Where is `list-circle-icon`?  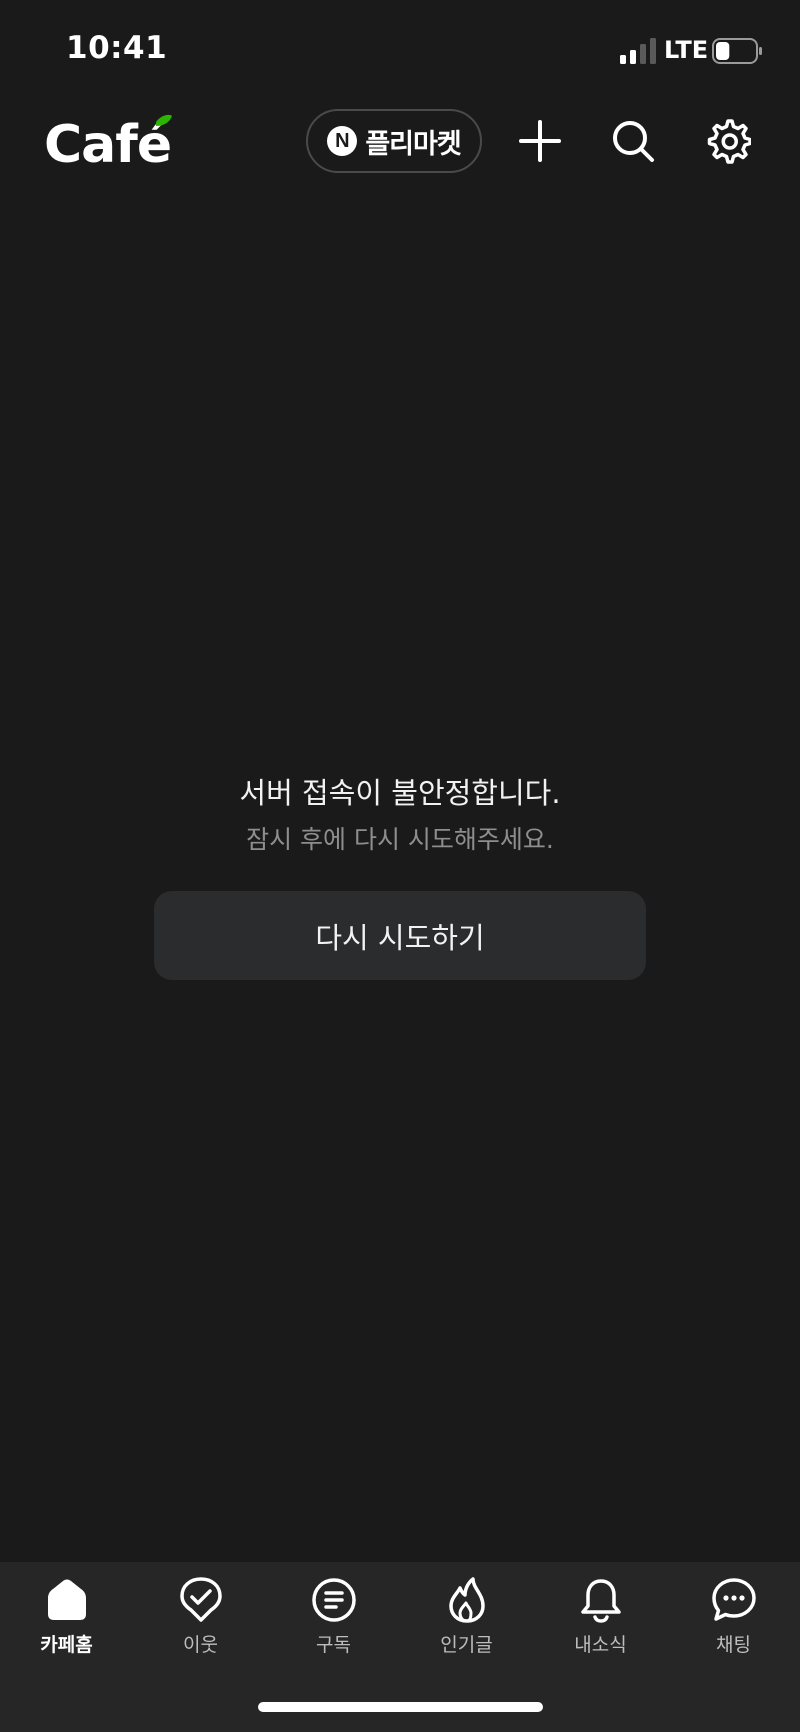 list-circle-icon is located at coordinates (333, 1600).